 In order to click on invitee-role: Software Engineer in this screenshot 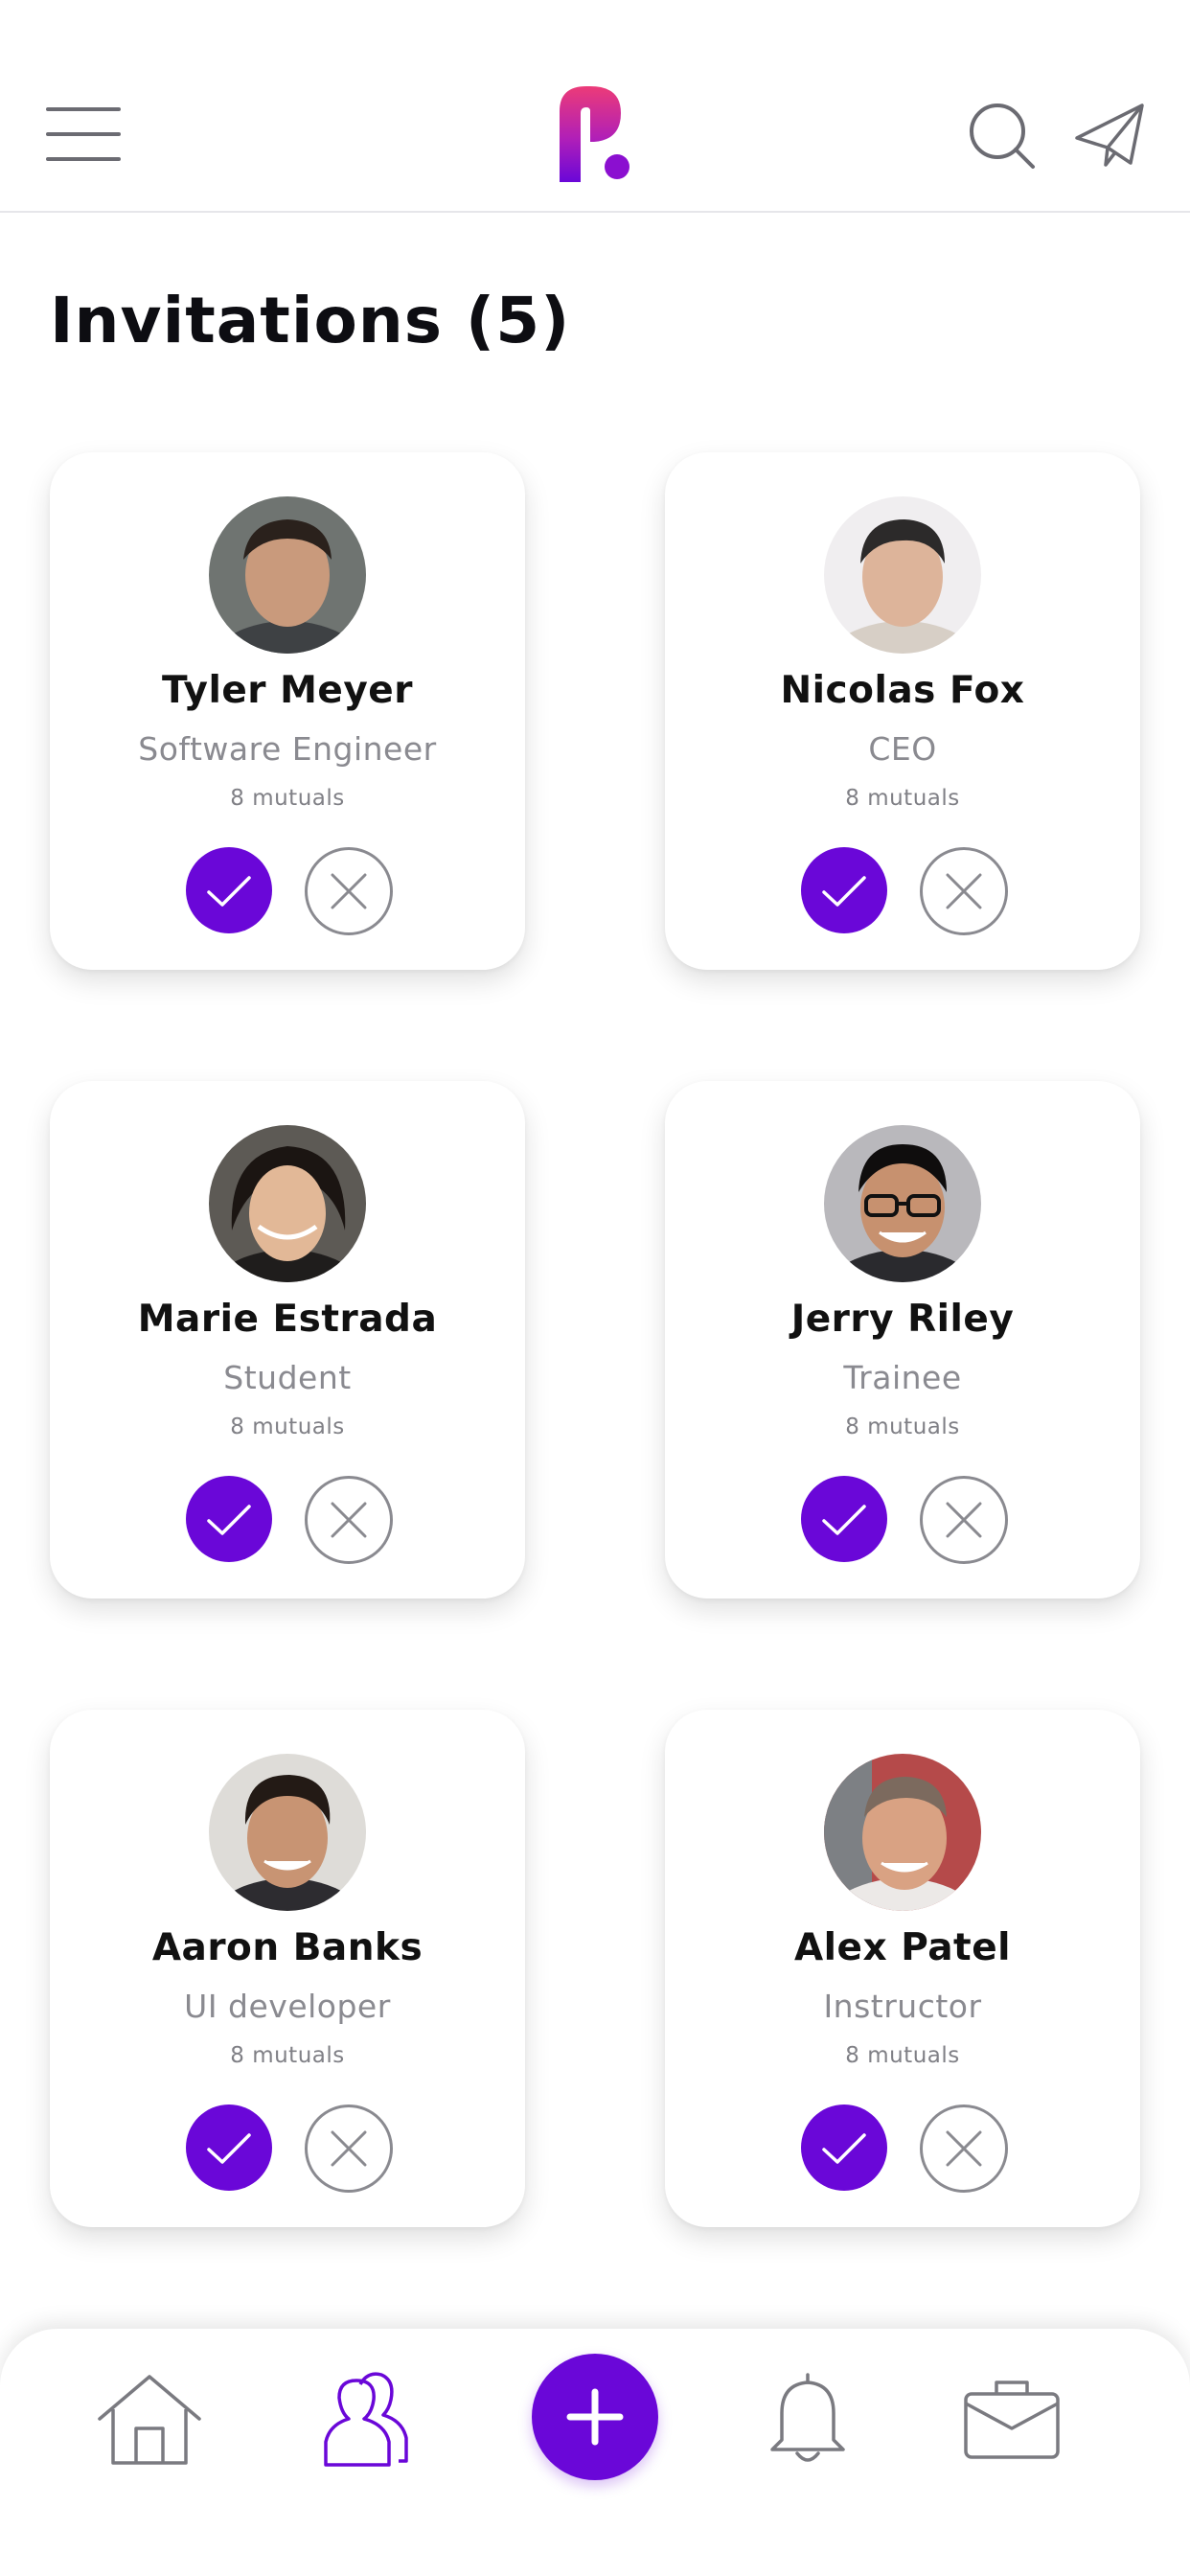, I will do `click(287, 749)`.